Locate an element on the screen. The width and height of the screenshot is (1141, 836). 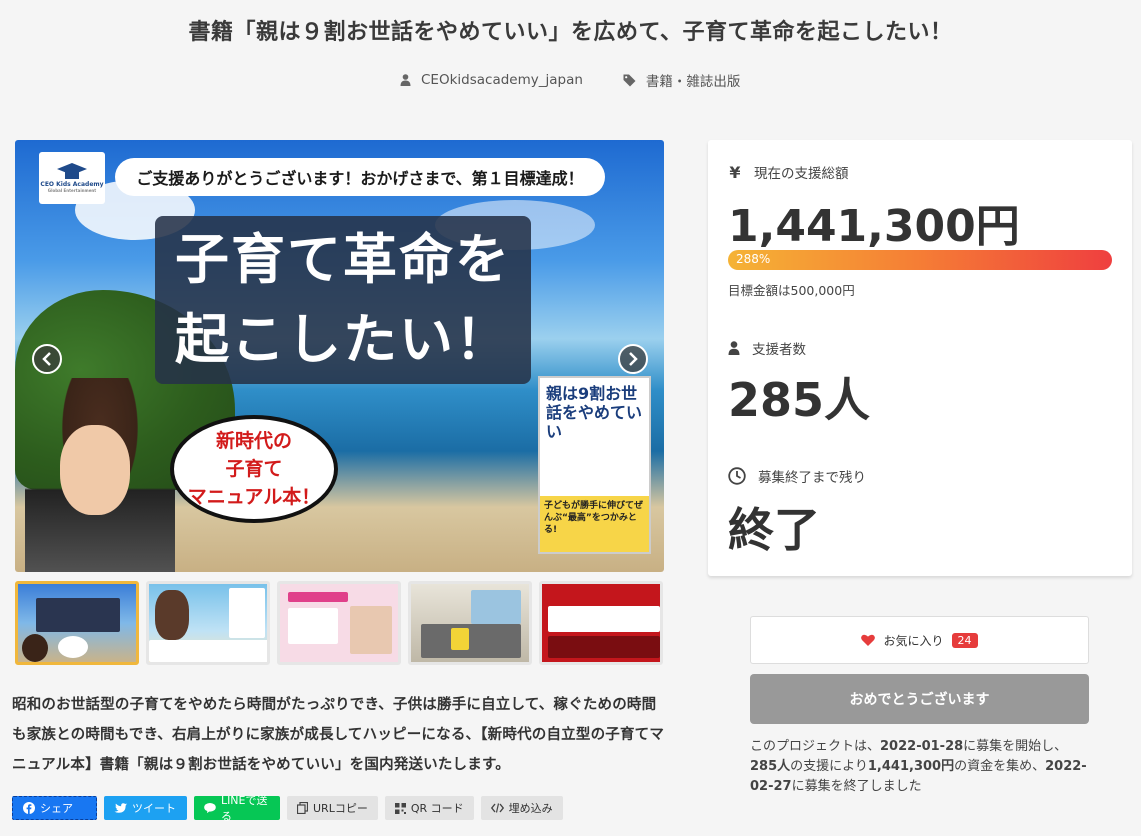
thumb-book is located at coordinates (247, 613).